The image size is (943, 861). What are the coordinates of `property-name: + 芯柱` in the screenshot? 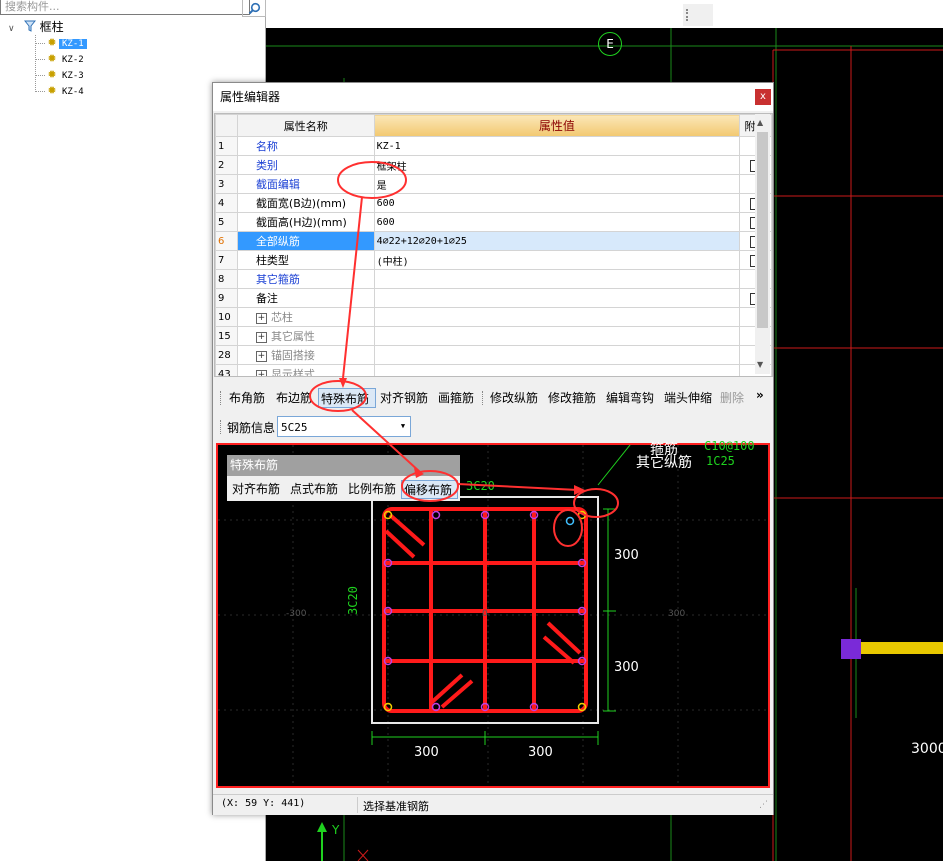 It's located at (305, 317).